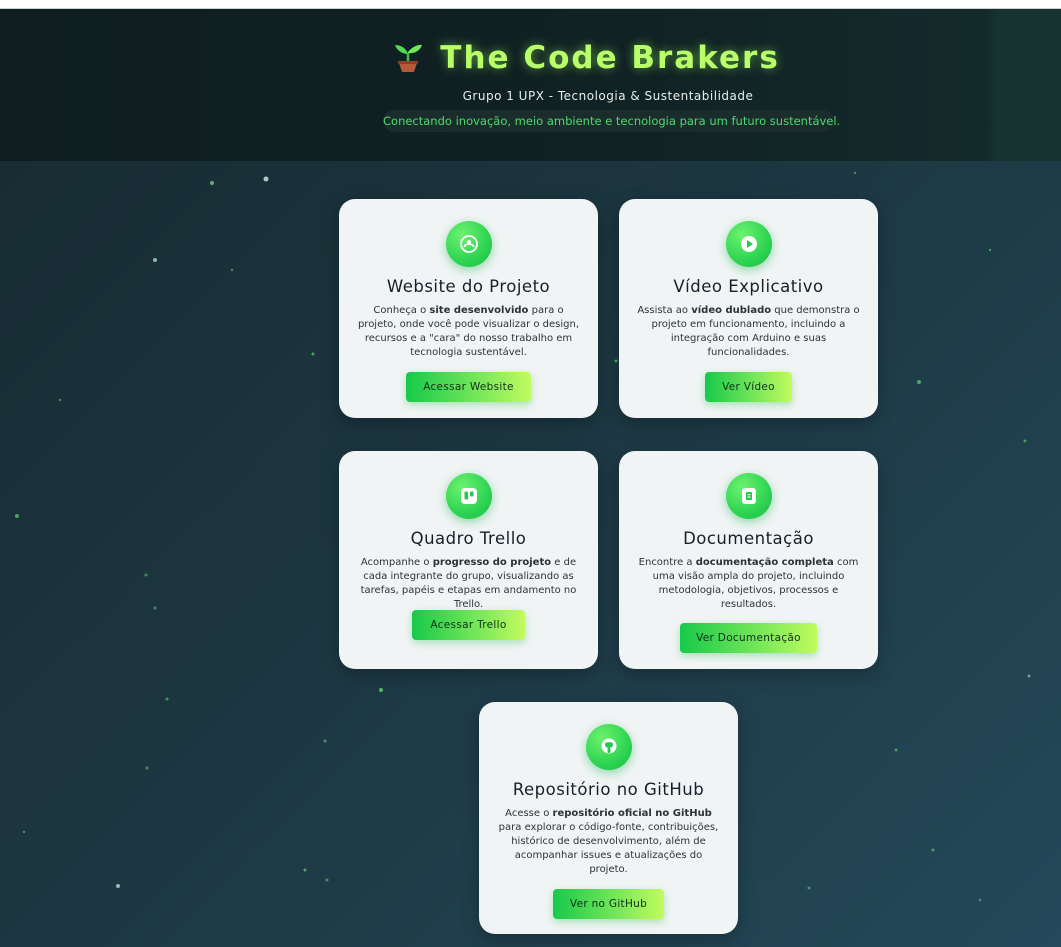 The width and height of the screenshot is (1061, 947). I want to click on watch-video-button: Ver Vídeo, so click(748, 387).